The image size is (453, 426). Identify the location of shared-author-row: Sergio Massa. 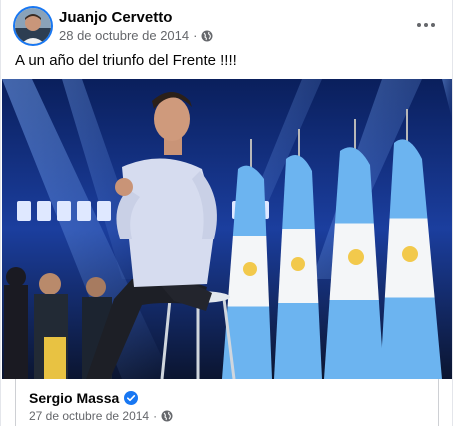
(84, 398).